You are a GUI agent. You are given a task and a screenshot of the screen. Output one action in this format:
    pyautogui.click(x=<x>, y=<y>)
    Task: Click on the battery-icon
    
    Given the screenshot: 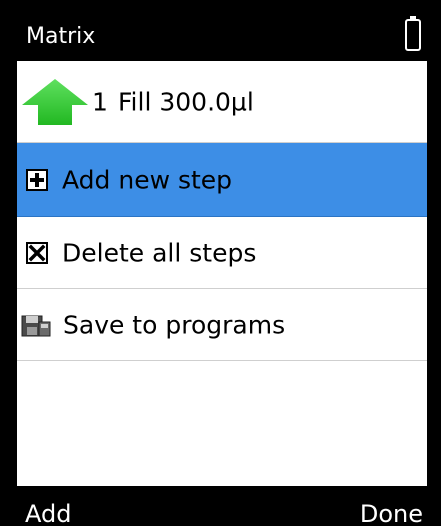 What is the action you would take?
    pyautogui.click(x=413, y=33)
    